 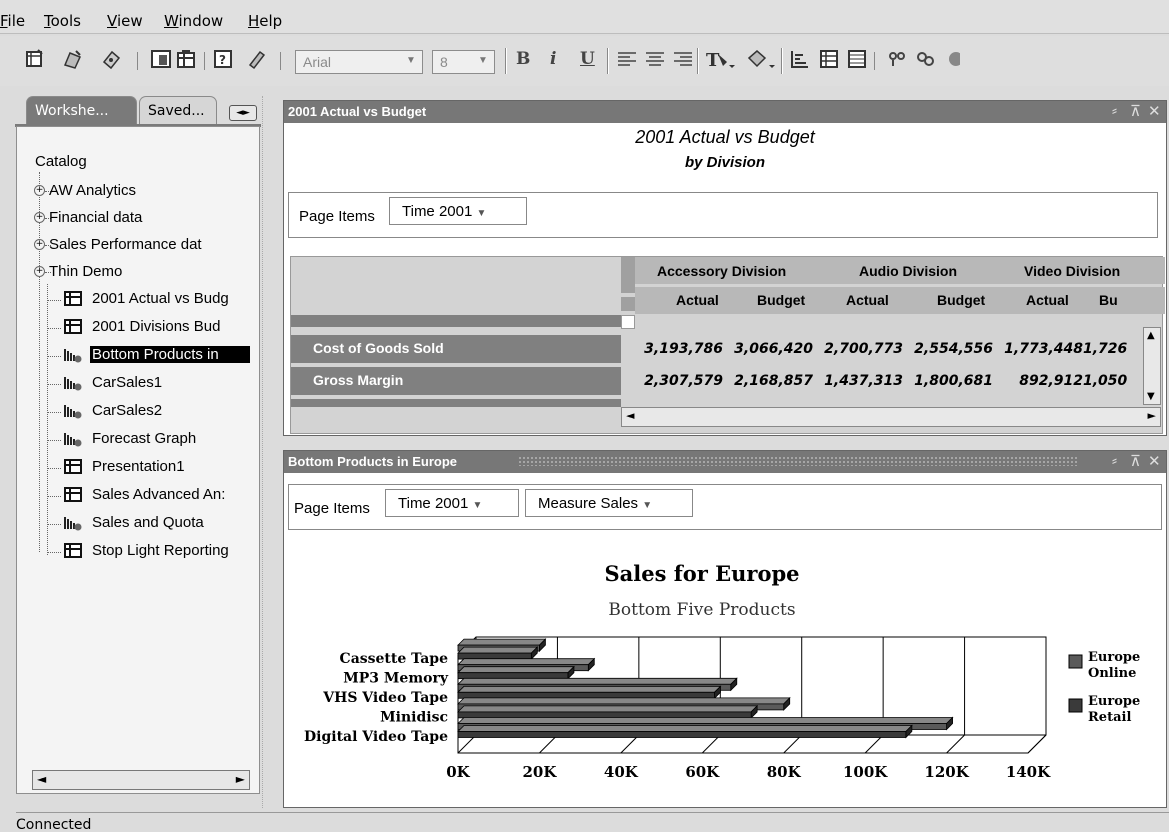 I want to click on tree-folder-sales-performance: Sales Performance dat, so click(x=125, y=244).